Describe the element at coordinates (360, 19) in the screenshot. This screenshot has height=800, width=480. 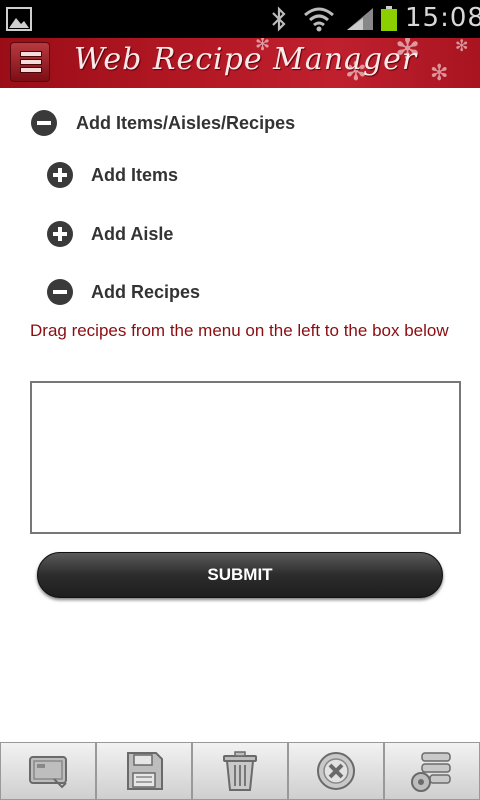
I see `signal-icon` at that location.